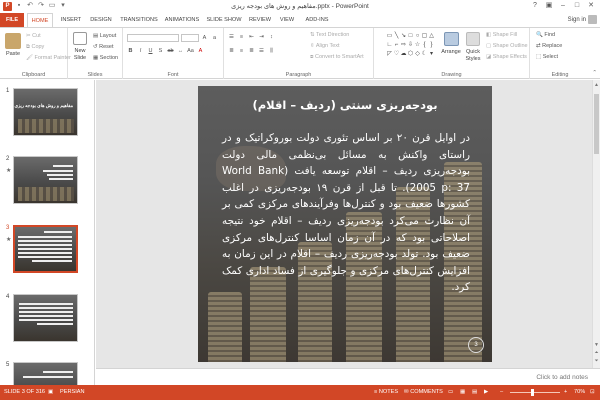 This screenshot has height=400, width=600. Describe the element at coordinates (214, 38) in the screenshot. I see `decrease-font-icon: a` at that location.